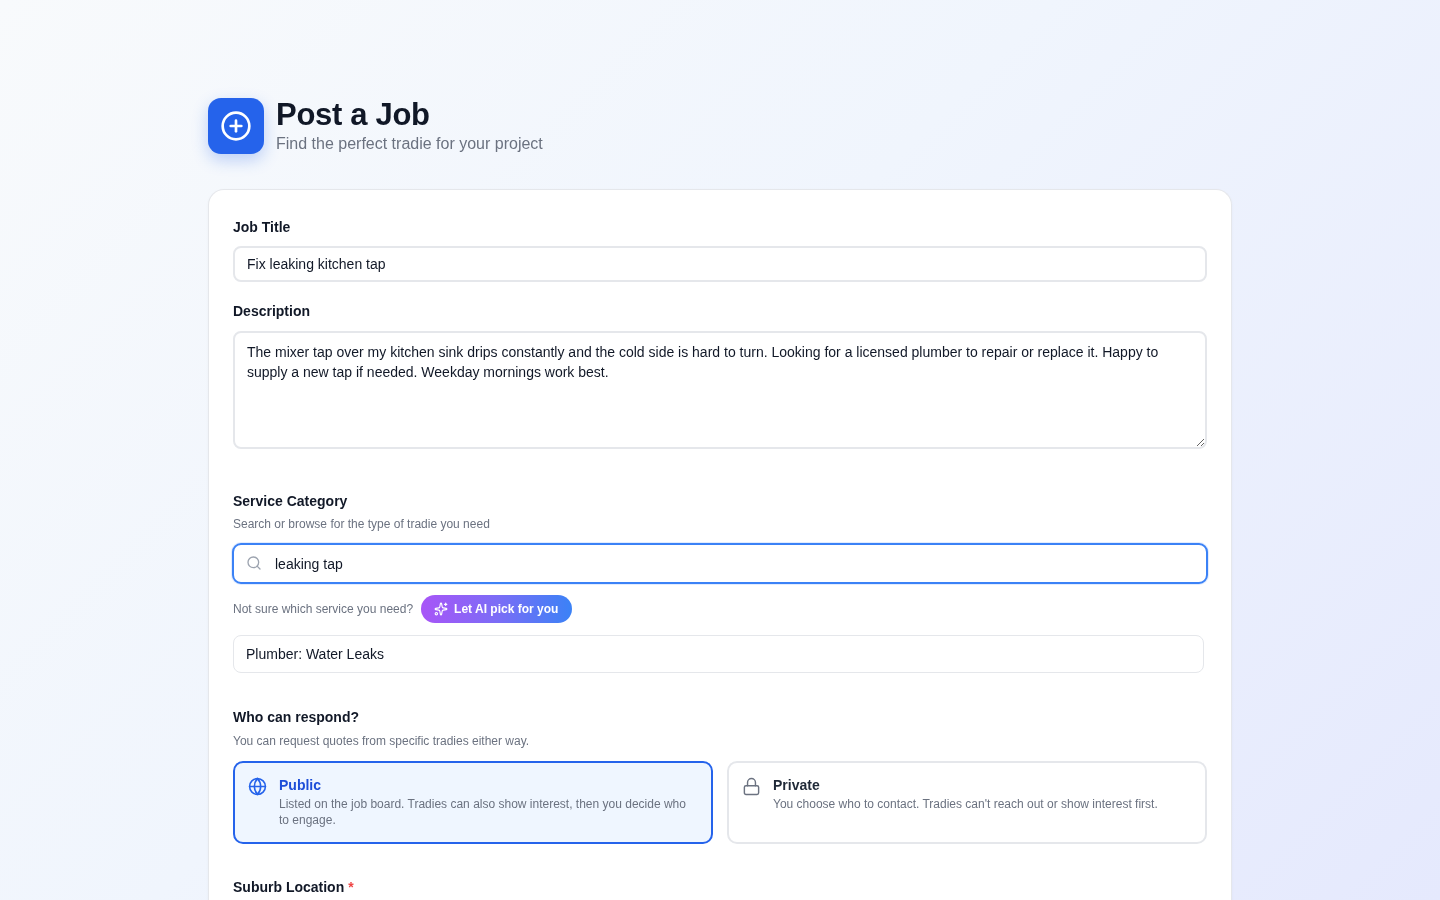 The width and height of the screenshot is (1440, 900). What do you see at coordinates (254, 563) in the screenshot?
I see `search-icon` at bounding box center [254, 563].